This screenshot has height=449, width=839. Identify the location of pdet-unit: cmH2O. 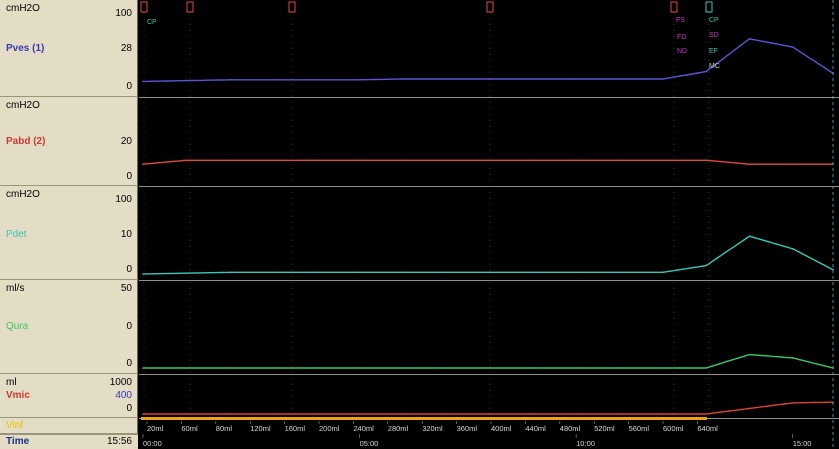
(23, 194).